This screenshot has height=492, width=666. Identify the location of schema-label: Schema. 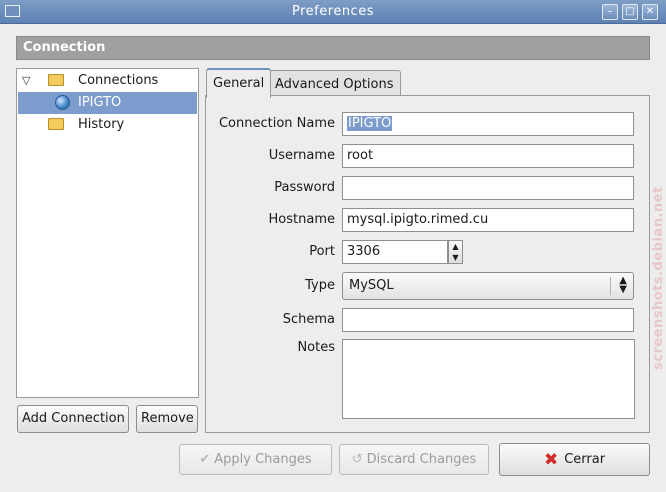
(308, 319).